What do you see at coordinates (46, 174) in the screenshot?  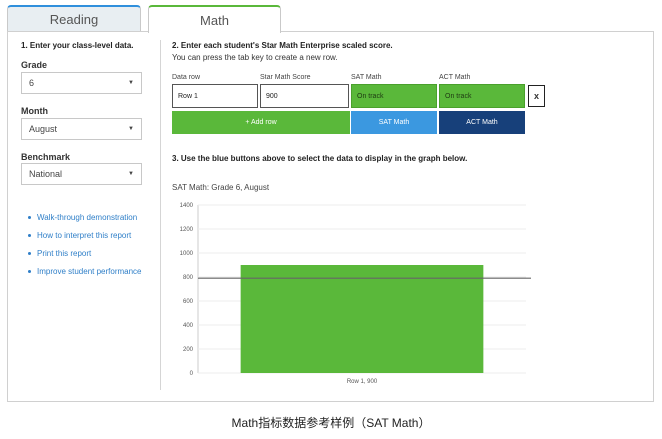 I see `benchmark-value: National` at bounding box center [46, 174].